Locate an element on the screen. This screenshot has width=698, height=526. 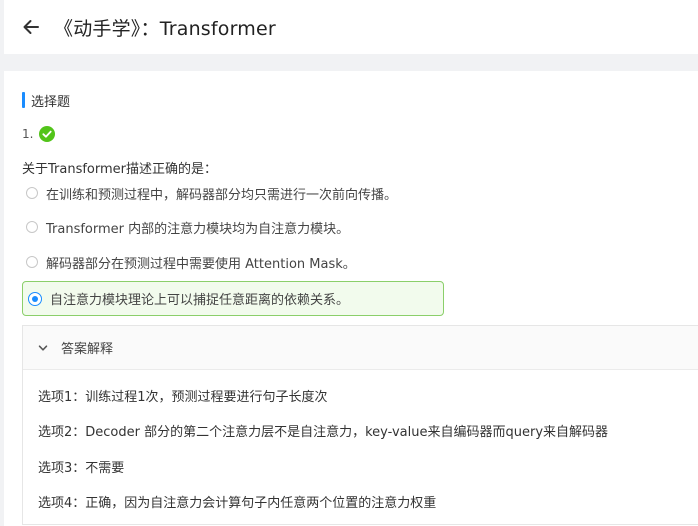
explanation-line: 选项3：不需要 is located at coordinates (81, 468).